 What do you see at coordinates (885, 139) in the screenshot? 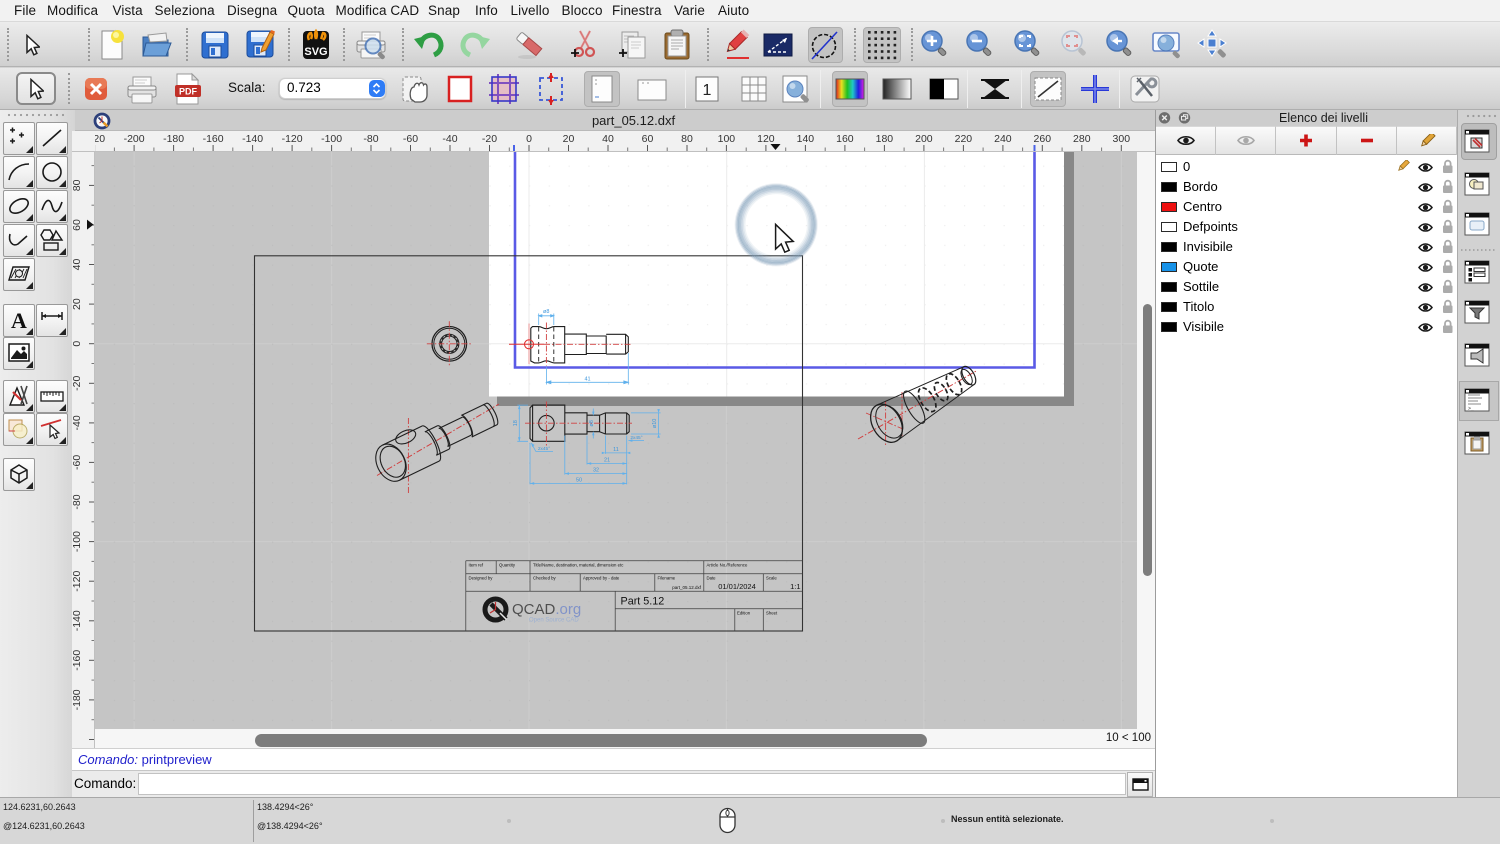
I see `svg-text: 180` at bounding box center [885, 139].